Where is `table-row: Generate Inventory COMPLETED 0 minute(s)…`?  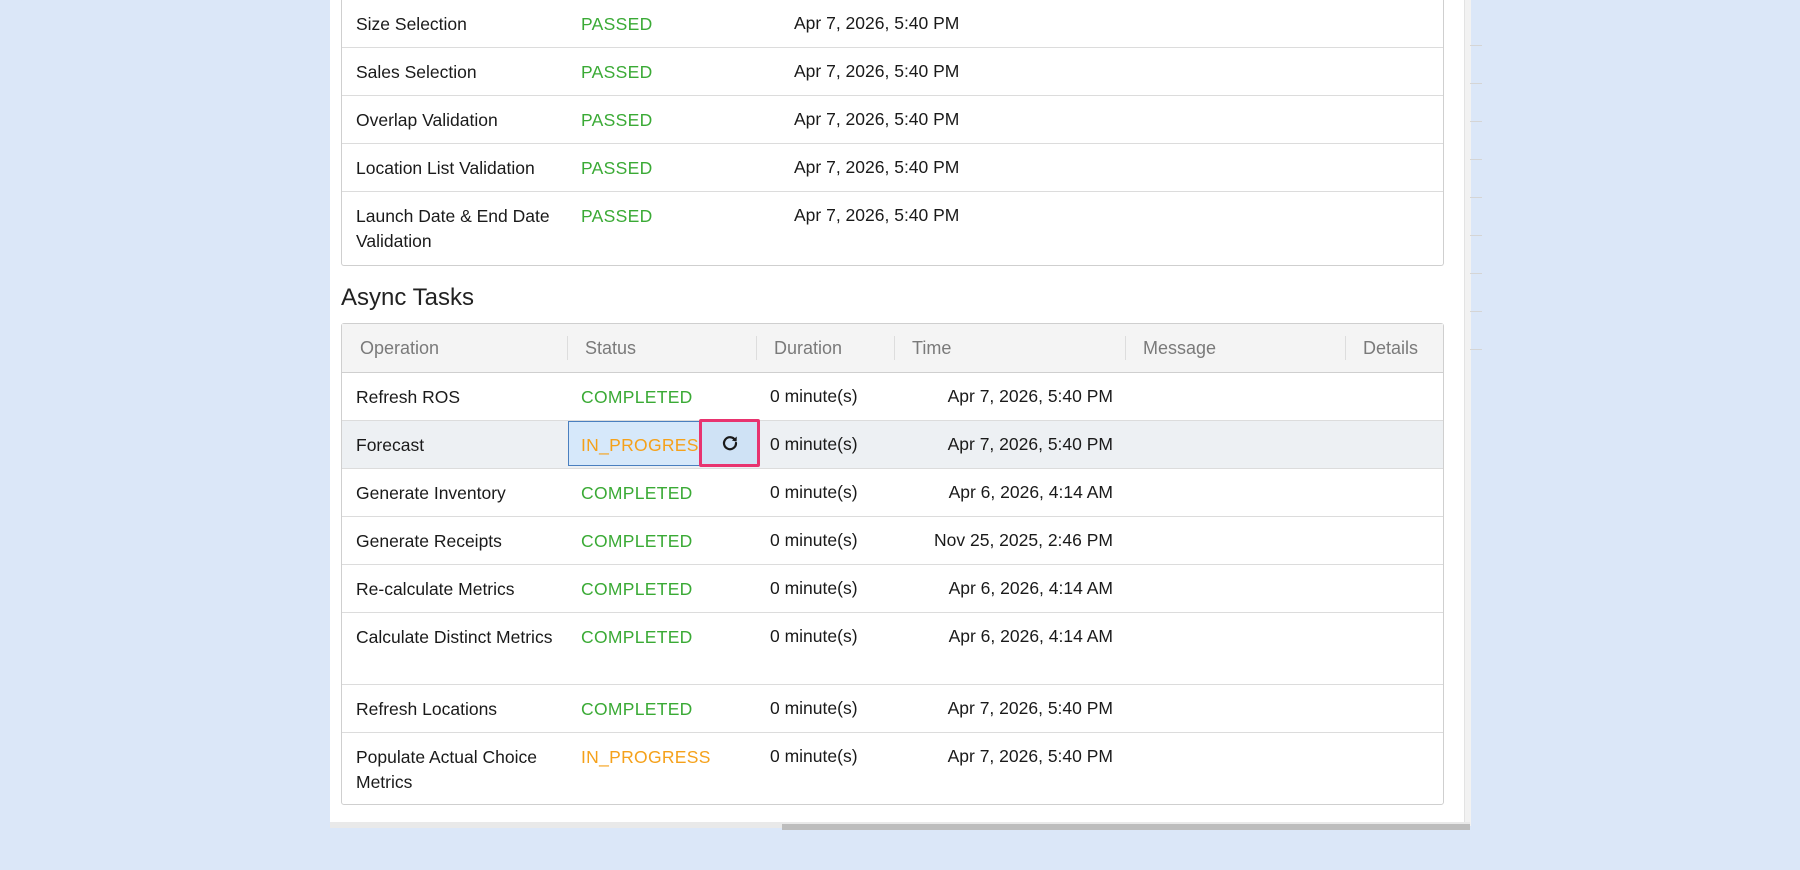
table-row: Generate Inventory COMPLETED 0 minute(s)… is located at coordinates (892, 493).